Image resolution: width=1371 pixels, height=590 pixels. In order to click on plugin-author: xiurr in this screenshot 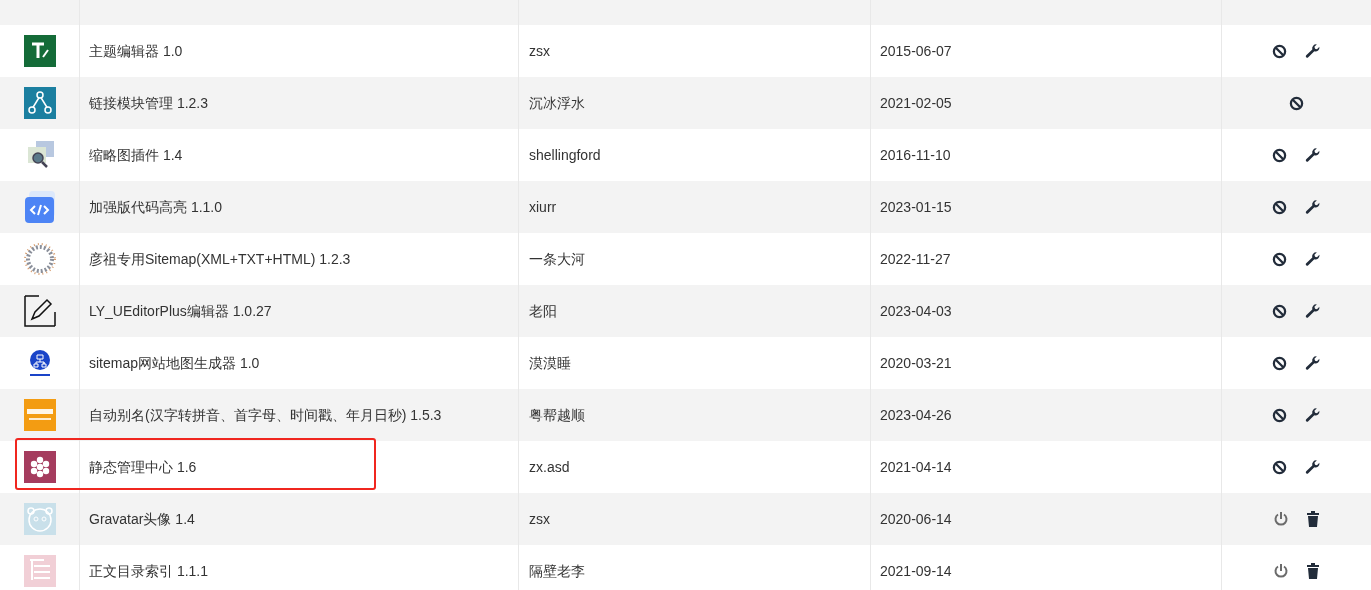, I will do `click(543, 207)`.